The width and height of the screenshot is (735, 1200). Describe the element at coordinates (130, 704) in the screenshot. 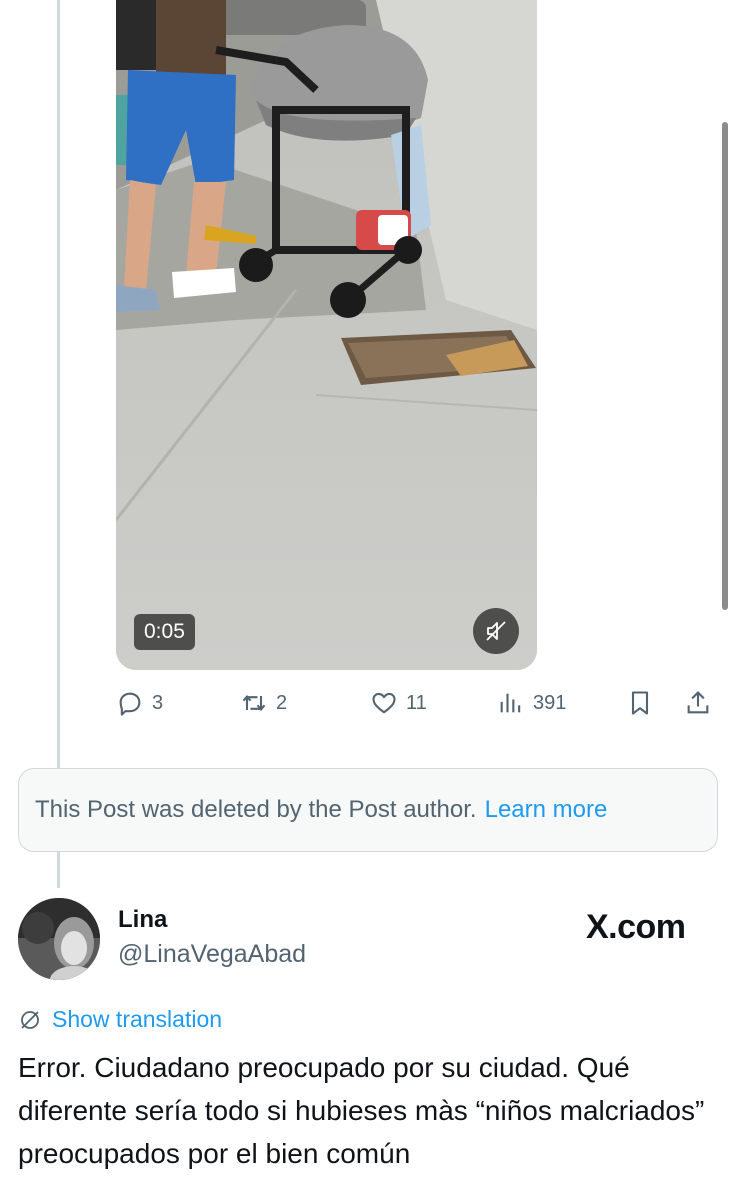

I see `reply-icon` at that location.